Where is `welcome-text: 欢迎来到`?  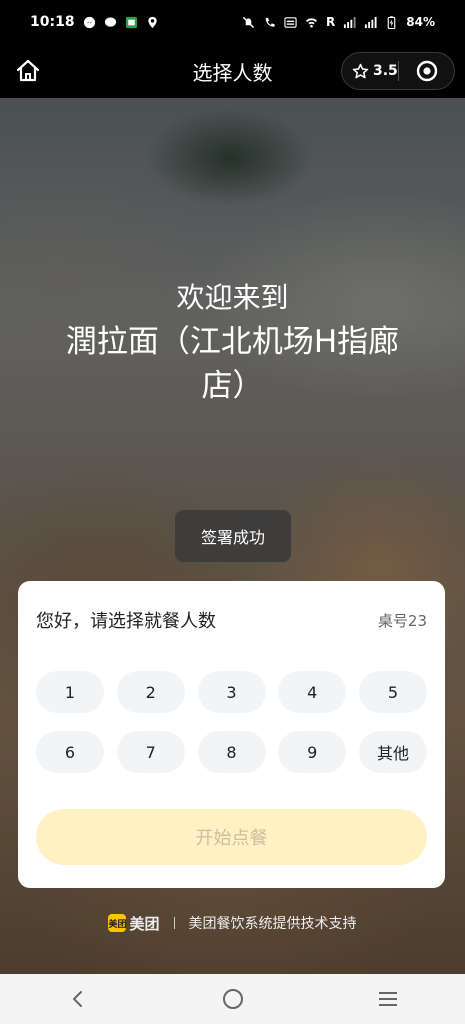 welcome-text: 欢迎来到 is located at coordinates (232, 297).